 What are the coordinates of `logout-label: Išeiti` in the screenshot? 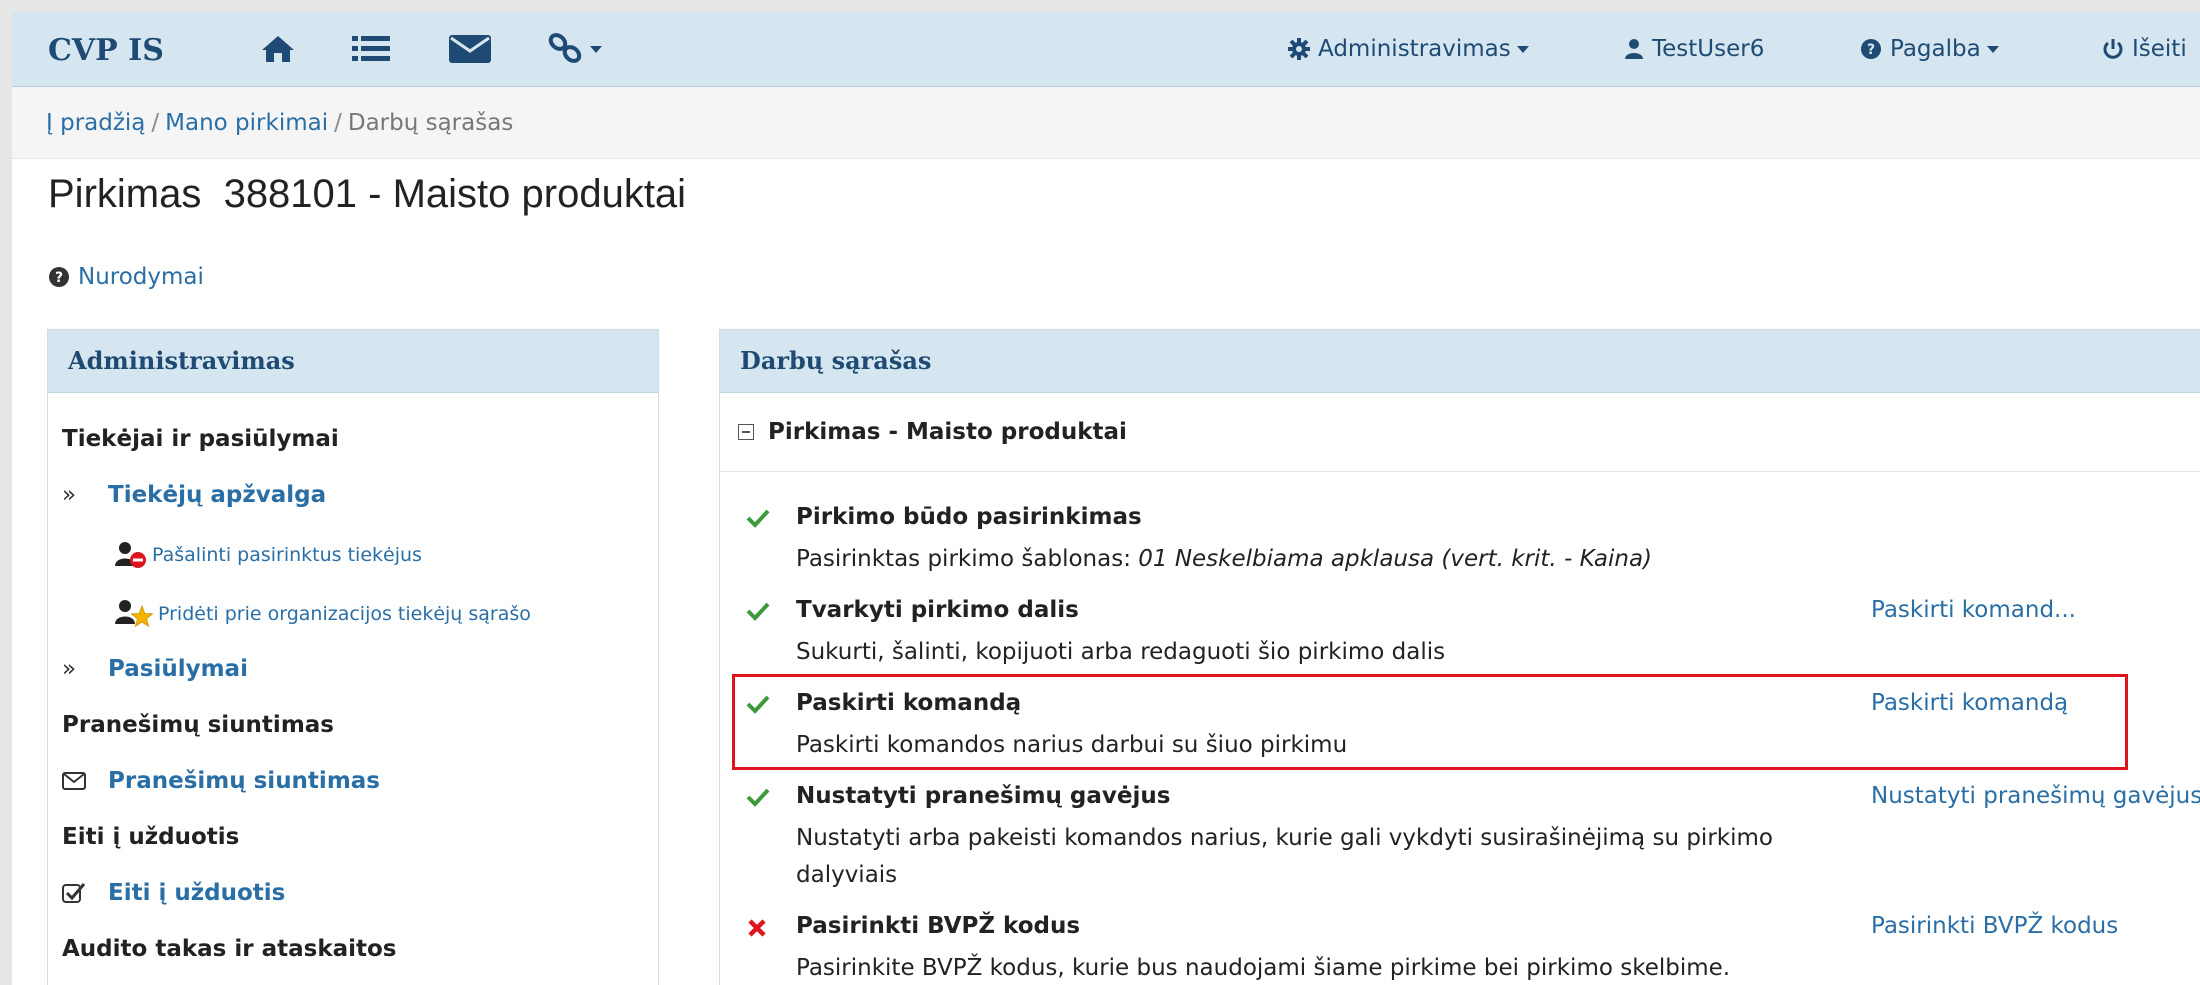 It's located at (2159, 49).